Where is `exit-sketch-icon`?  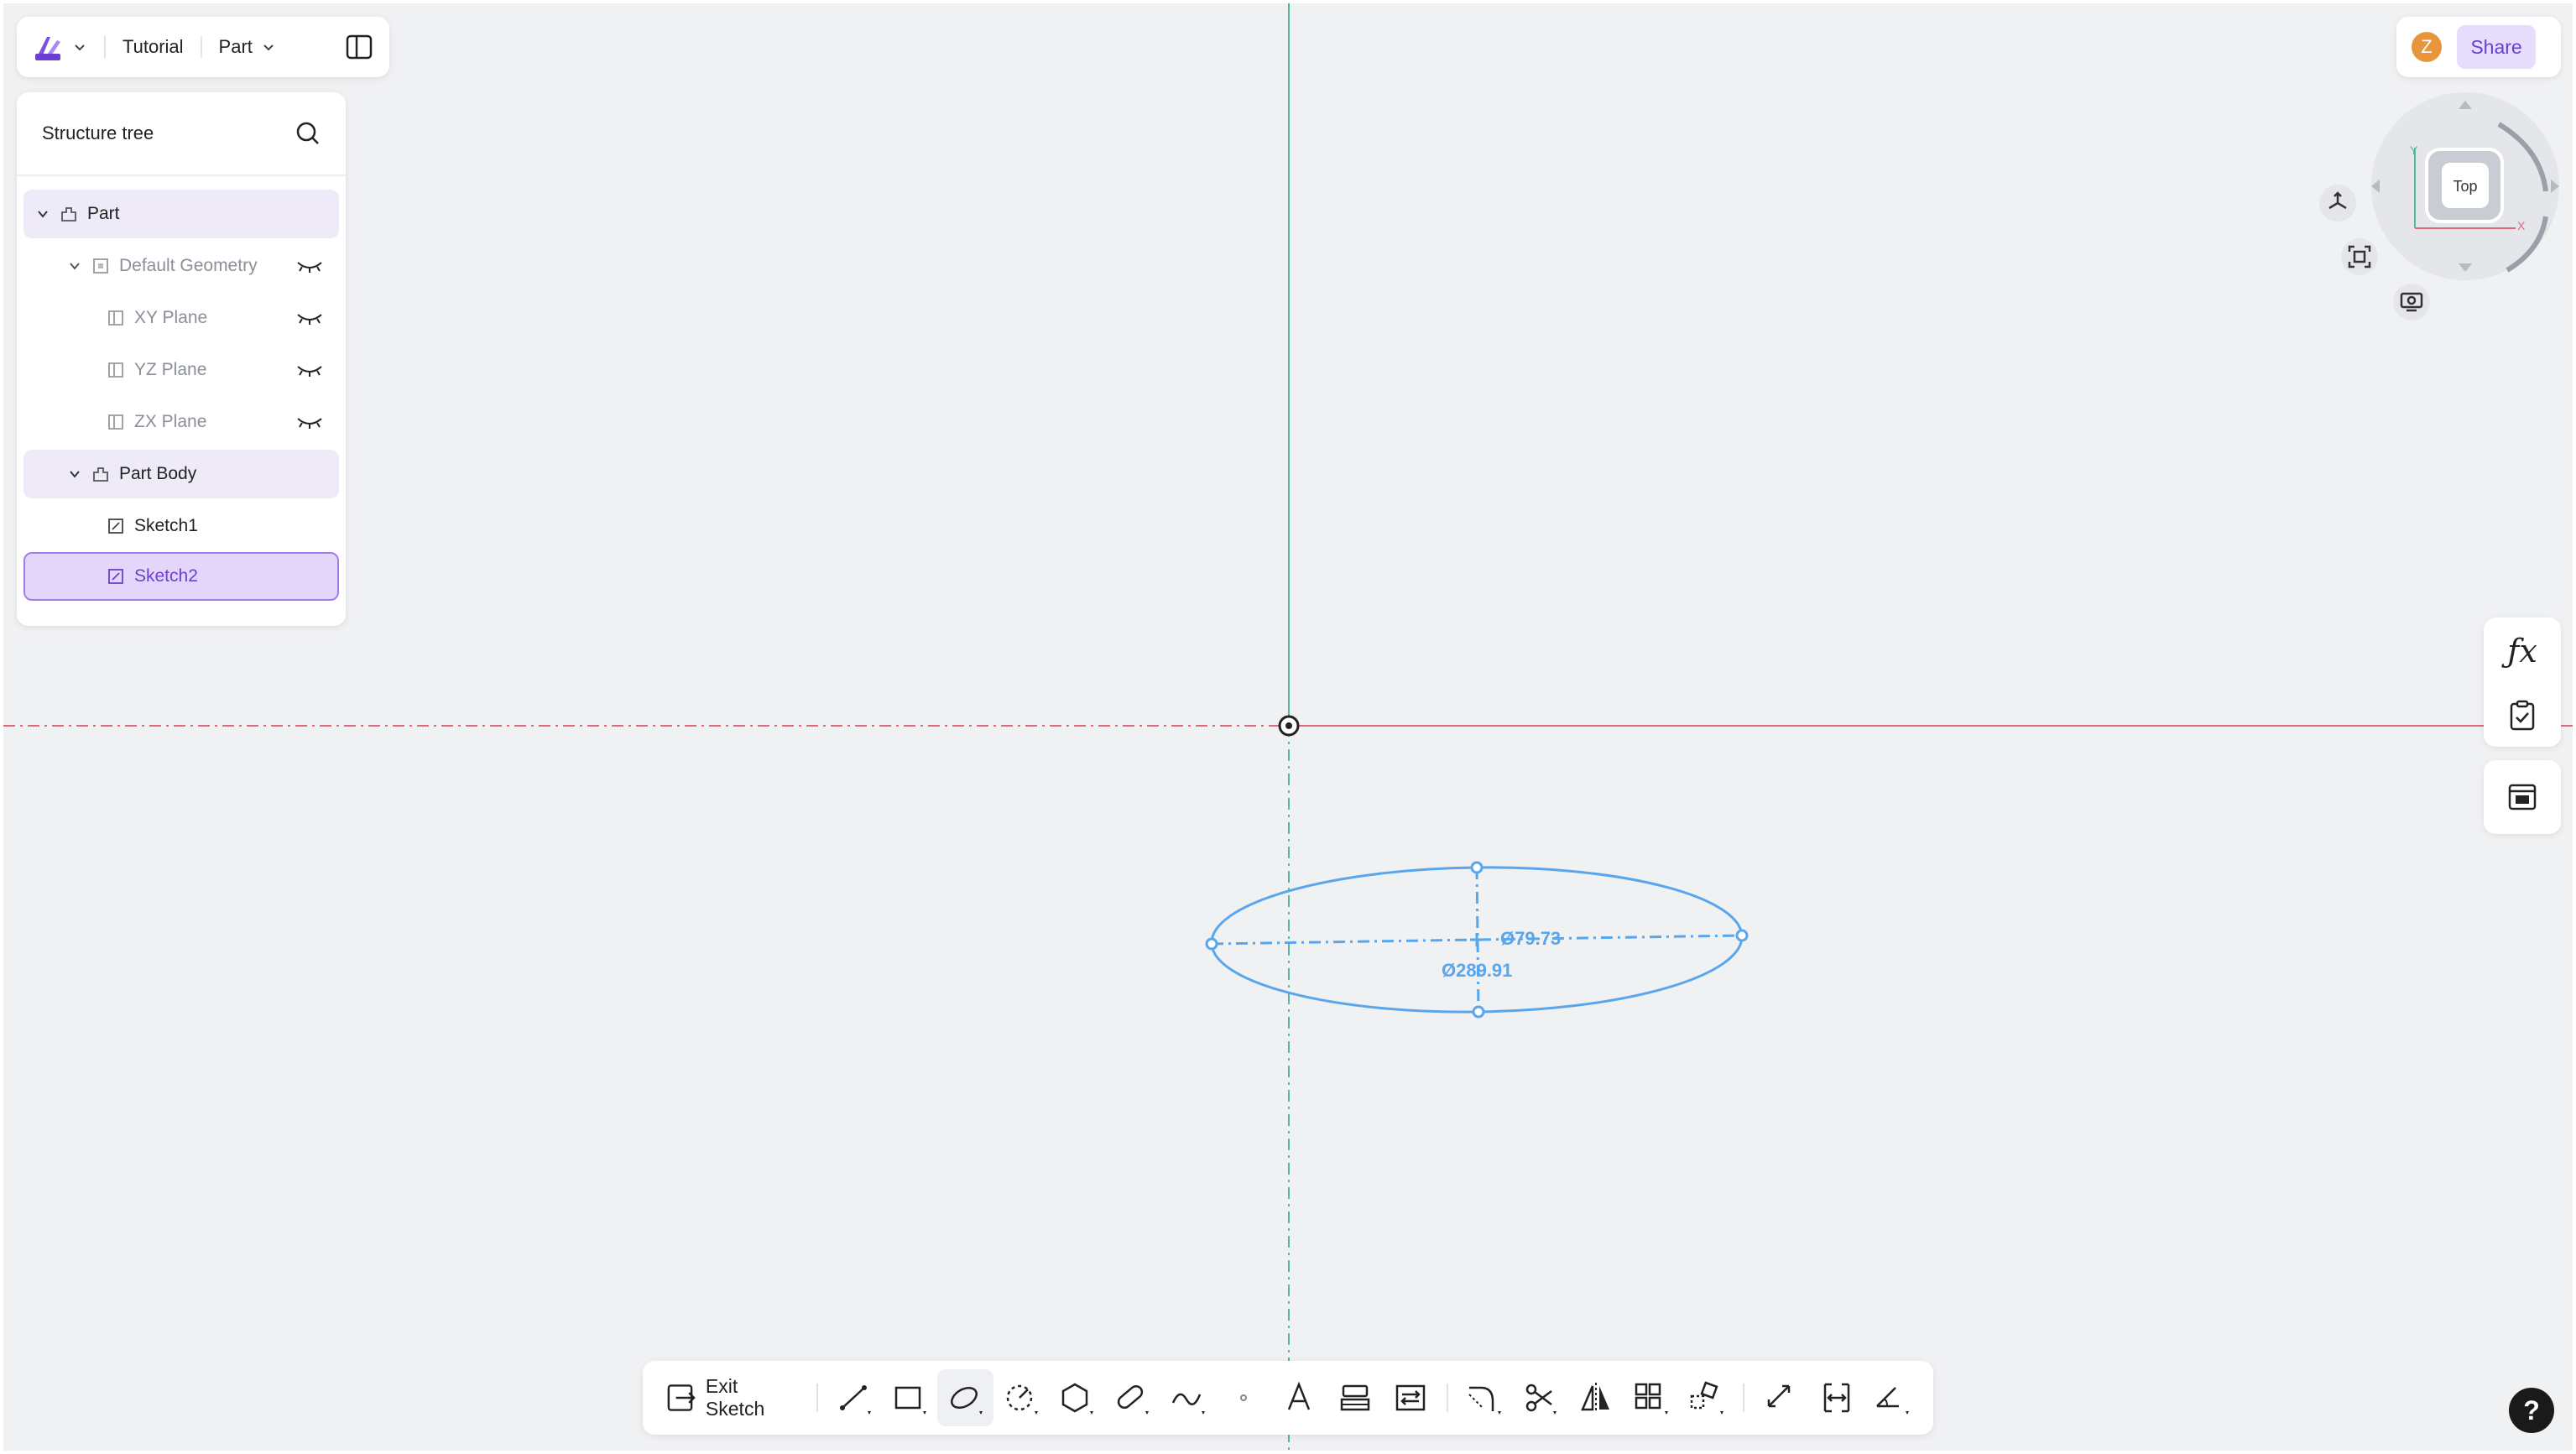
exit-sketch-icon is located at coordinates (681, 1397).